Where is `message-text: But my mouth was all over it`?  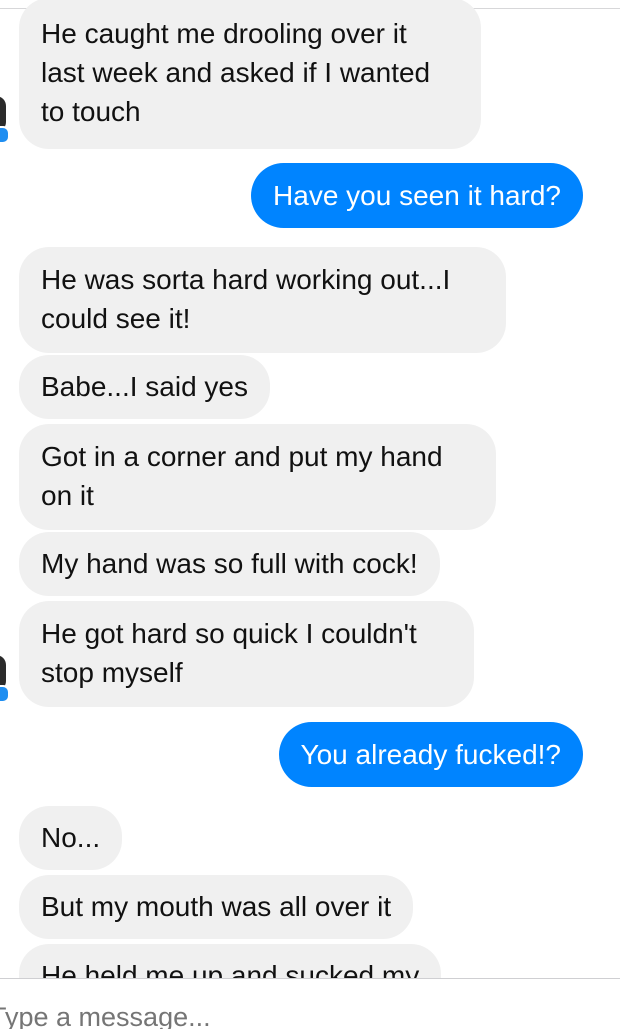 message-text: But my mouth was all over it is located at coordinates (216, 906).